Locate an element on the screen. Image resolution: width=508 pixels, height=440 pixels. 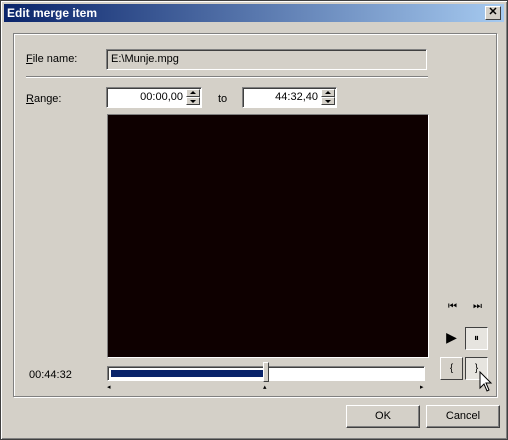
separator is located at coordinates (227, 77).